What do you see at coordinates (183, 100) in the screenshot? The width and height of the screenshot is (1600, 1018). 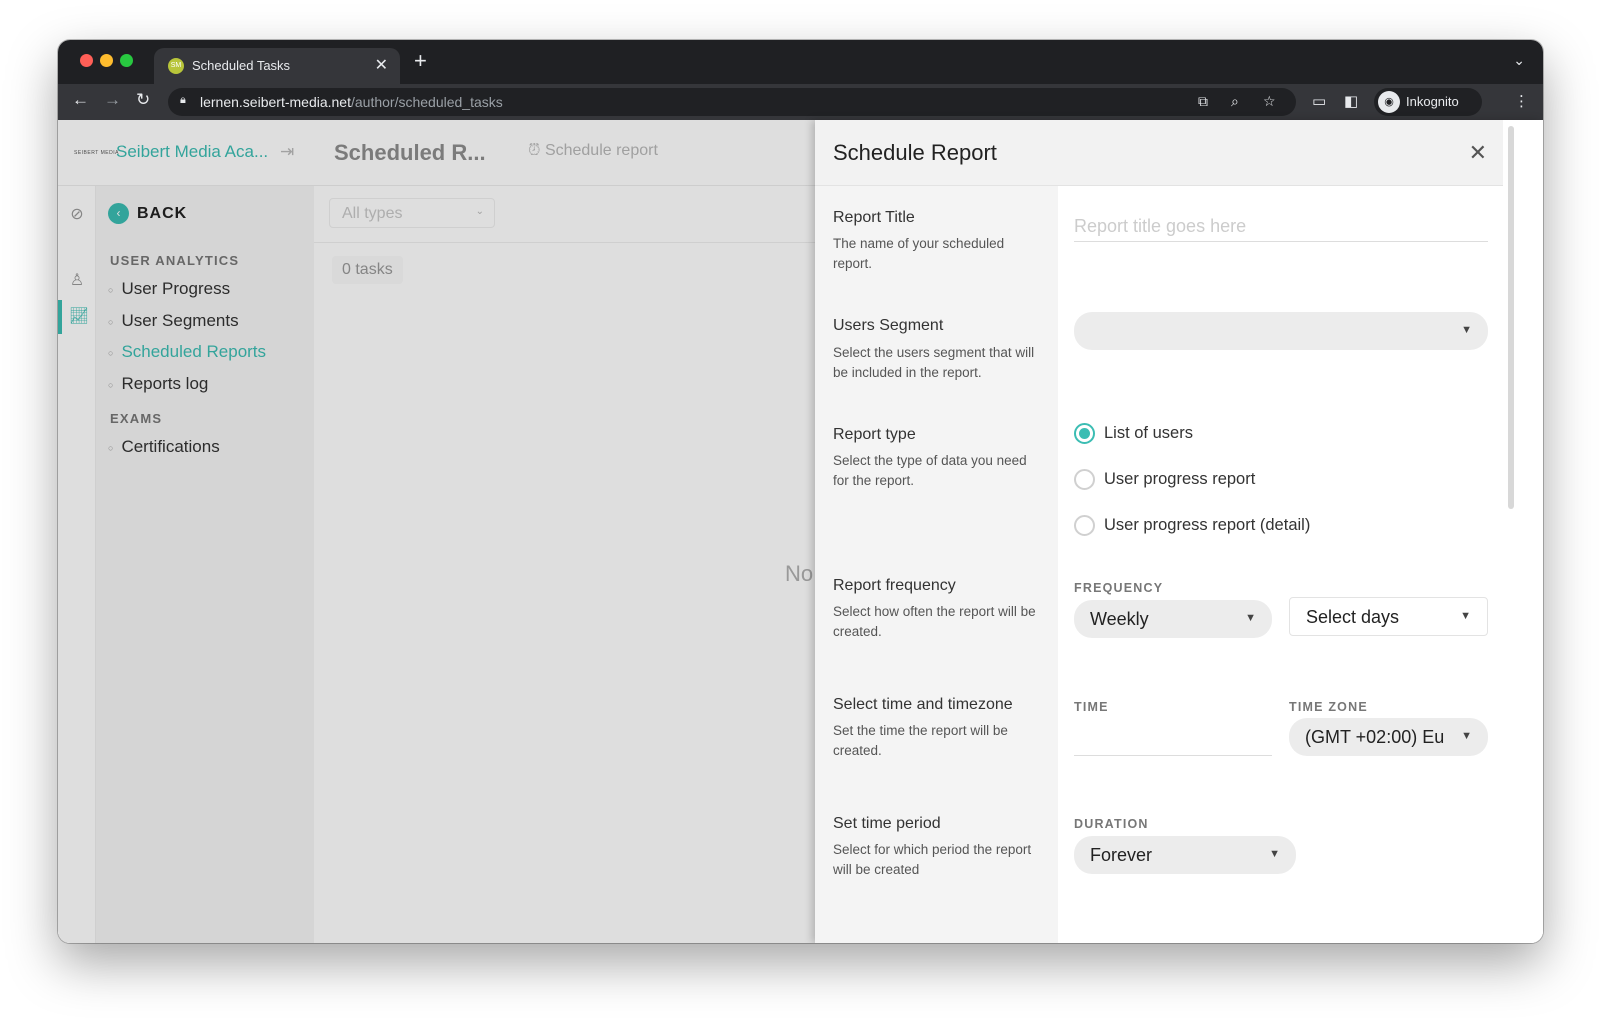 I see `lock-icon: 🔒︎` at bounding box center [183, 100].